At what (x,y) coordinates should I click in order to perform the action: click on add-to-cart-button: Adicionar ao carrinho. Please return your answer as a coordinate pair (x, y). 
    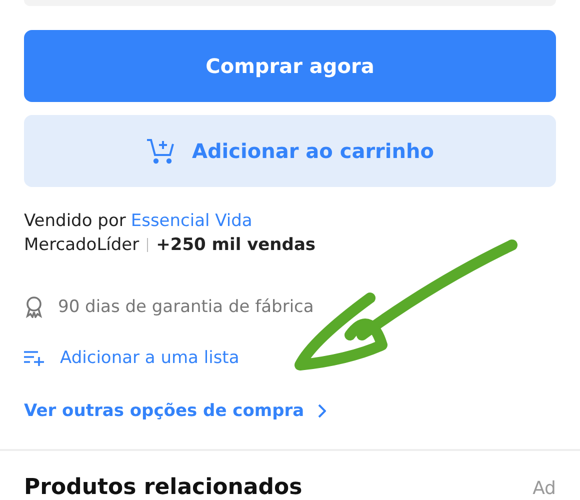
    Looking at the image, I should click on (290, 151).